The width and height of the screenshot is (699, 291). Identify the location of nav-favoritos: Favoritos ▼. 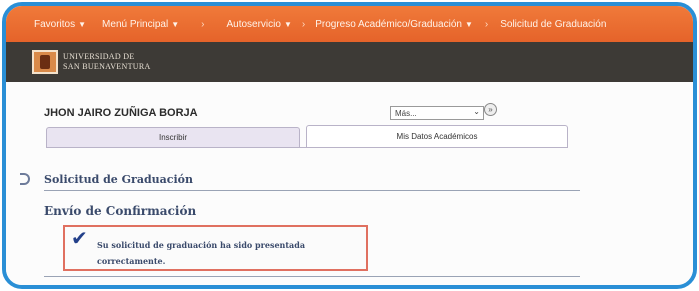
(60, 24).